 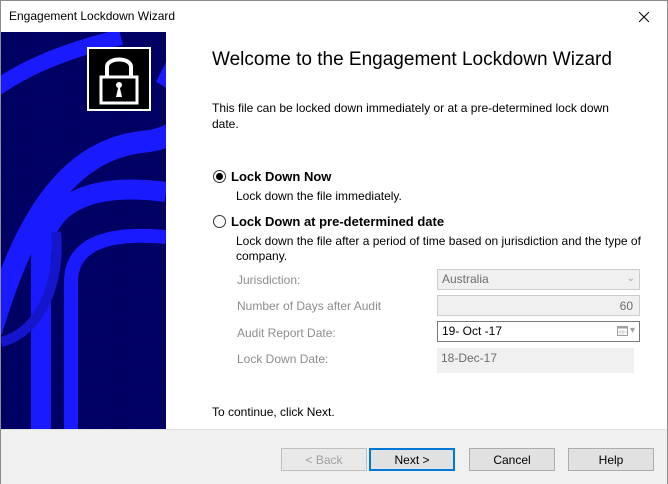 I want to click on close-button, so click(x=644, y=16).